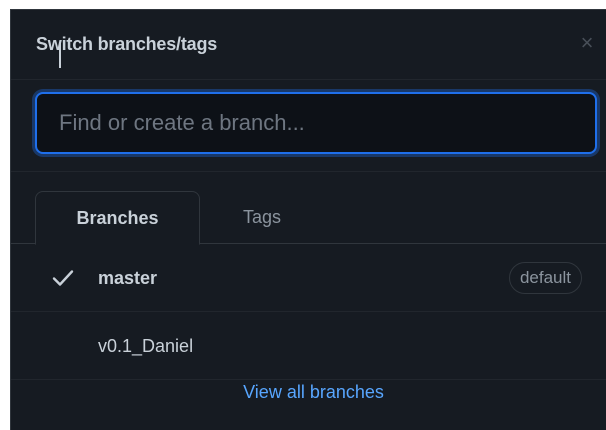  What do you see at coordinates (63, 278) in the screenshot?
I see `check-icon` at bounding box center [63, 278].